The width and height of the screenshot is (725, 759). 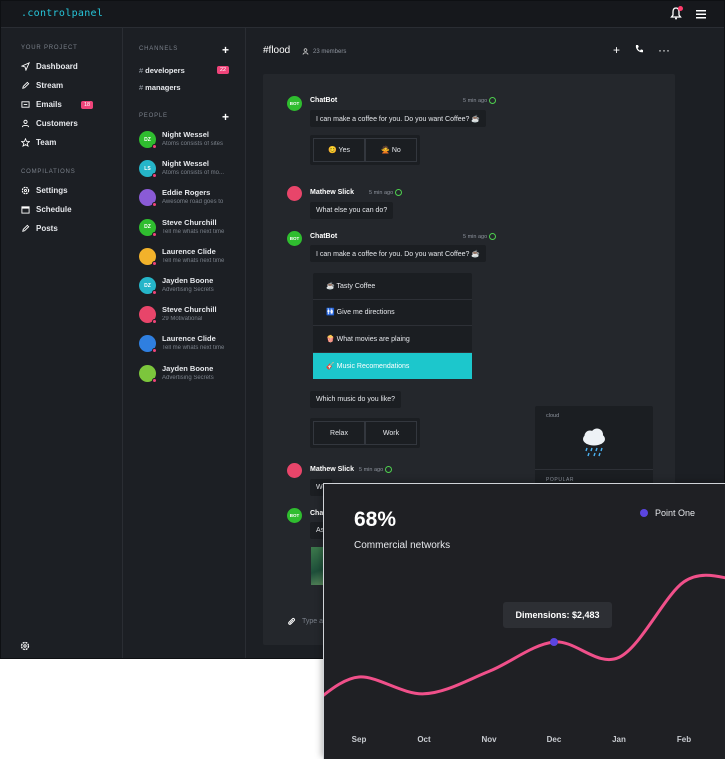 What do you see at coordinates (688, 15) in the screenshot?
I see `top-bar-actions` at bounding box center [688, 15].